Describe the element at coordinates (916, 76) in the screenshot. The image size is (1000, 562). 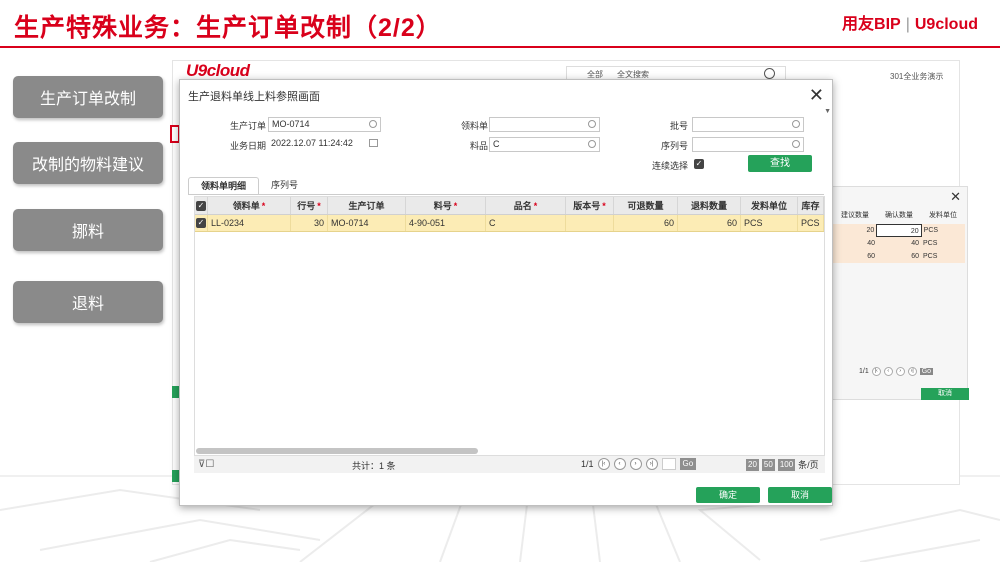
I see `user-org: 301全业务演示` at that location.